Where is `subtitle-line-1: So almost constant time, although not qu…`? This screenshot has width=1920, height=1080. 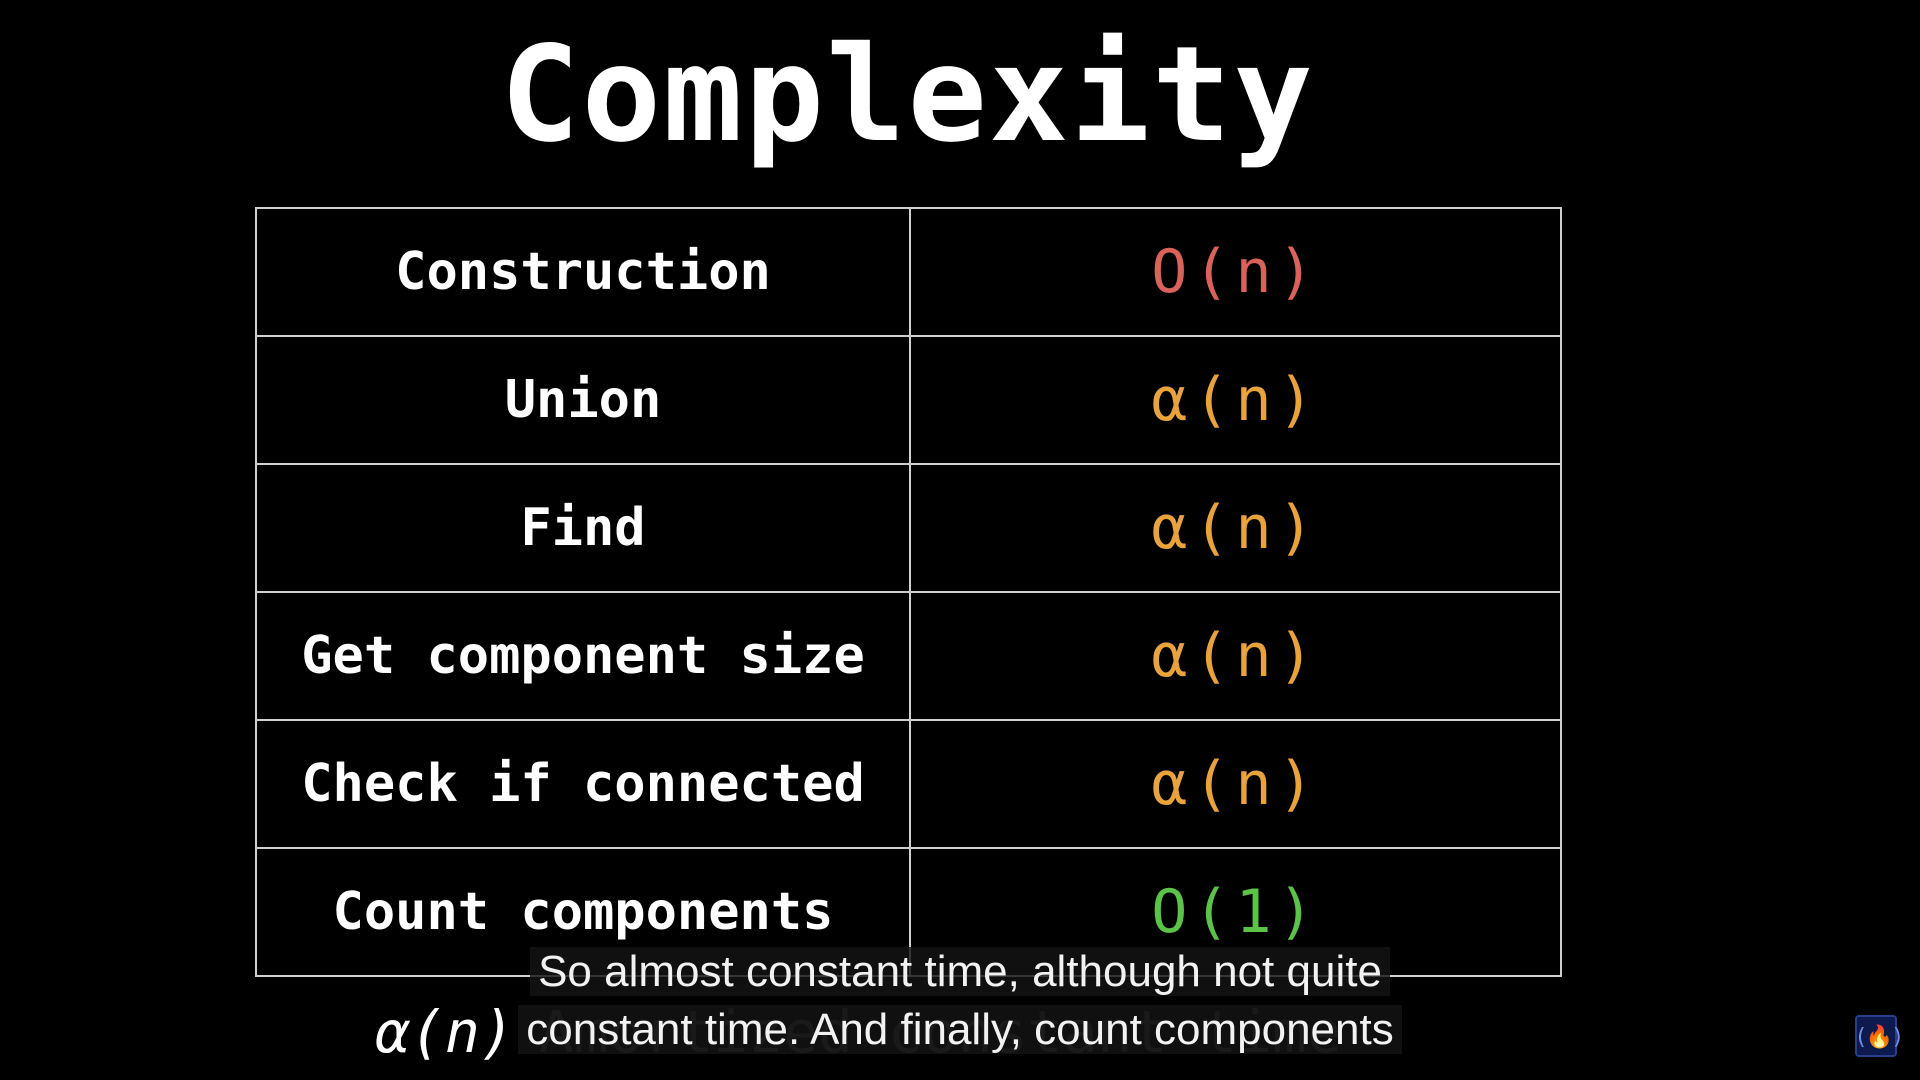 subtitle-line-1: So almost constant time, although not qu… is located at coordinates (960, 972).